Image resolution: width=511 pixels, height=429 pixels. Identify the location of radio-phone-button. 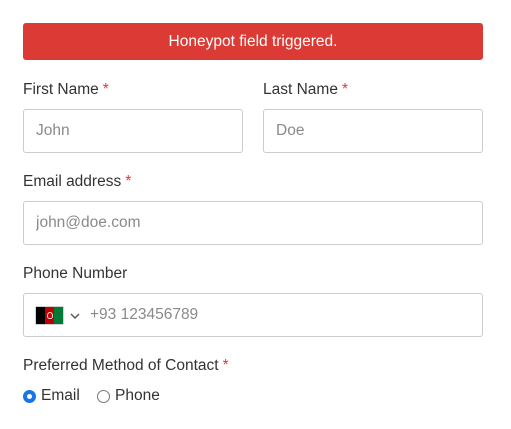
(103, 396).